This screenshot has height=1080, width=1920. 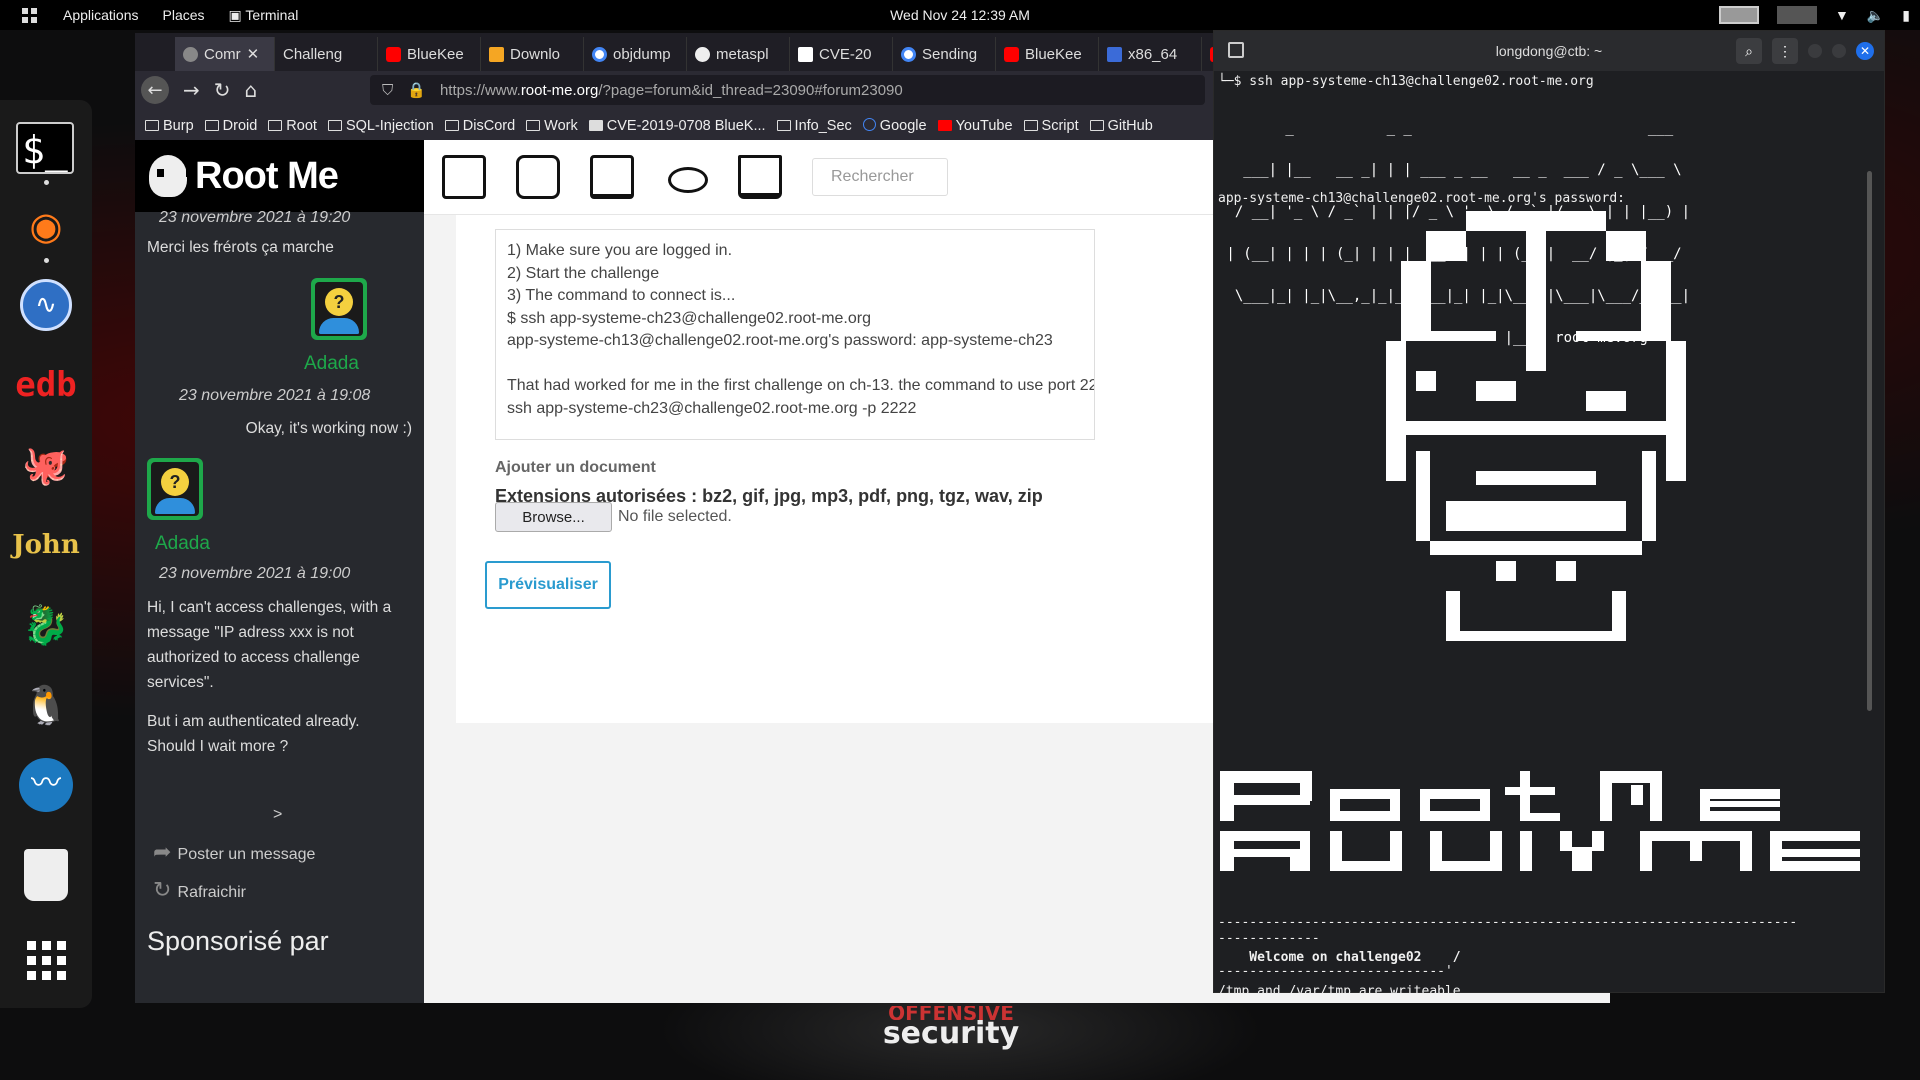 What do you see at coordinates (429, 54) in the screenshot?
I see `tab-2: BlueKee` at bounding box center [429, 54].